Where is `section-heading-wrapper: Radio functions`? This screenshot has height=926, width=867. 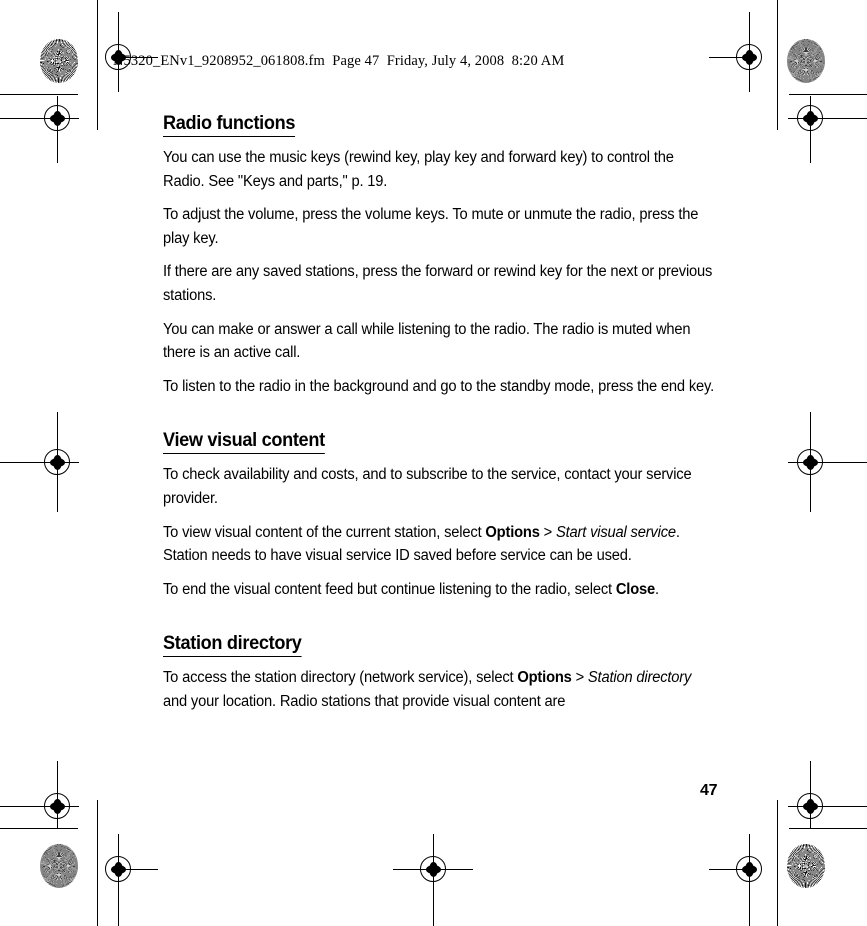 section-heading-wrapper: Radio functions is located at coordinates (439, 124).